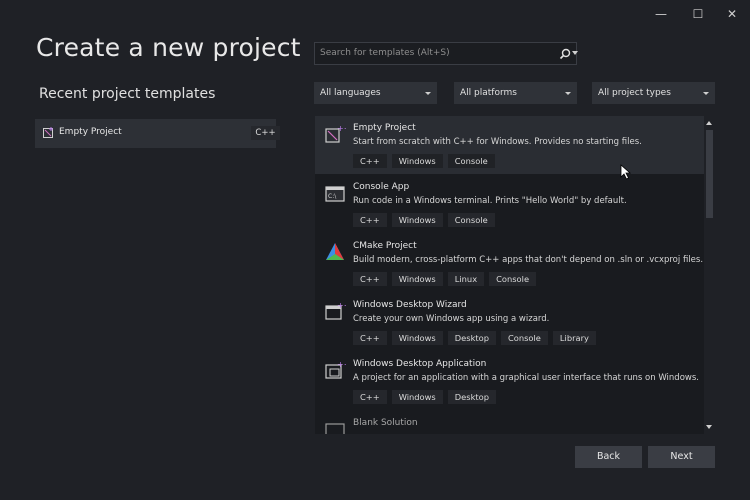 The width and height of the screenshot is (750, 500). What do you see at coordinates (350, 93) in the screenshot?
I see `language-filter-label: All languages` at bounding box center [350, 93].